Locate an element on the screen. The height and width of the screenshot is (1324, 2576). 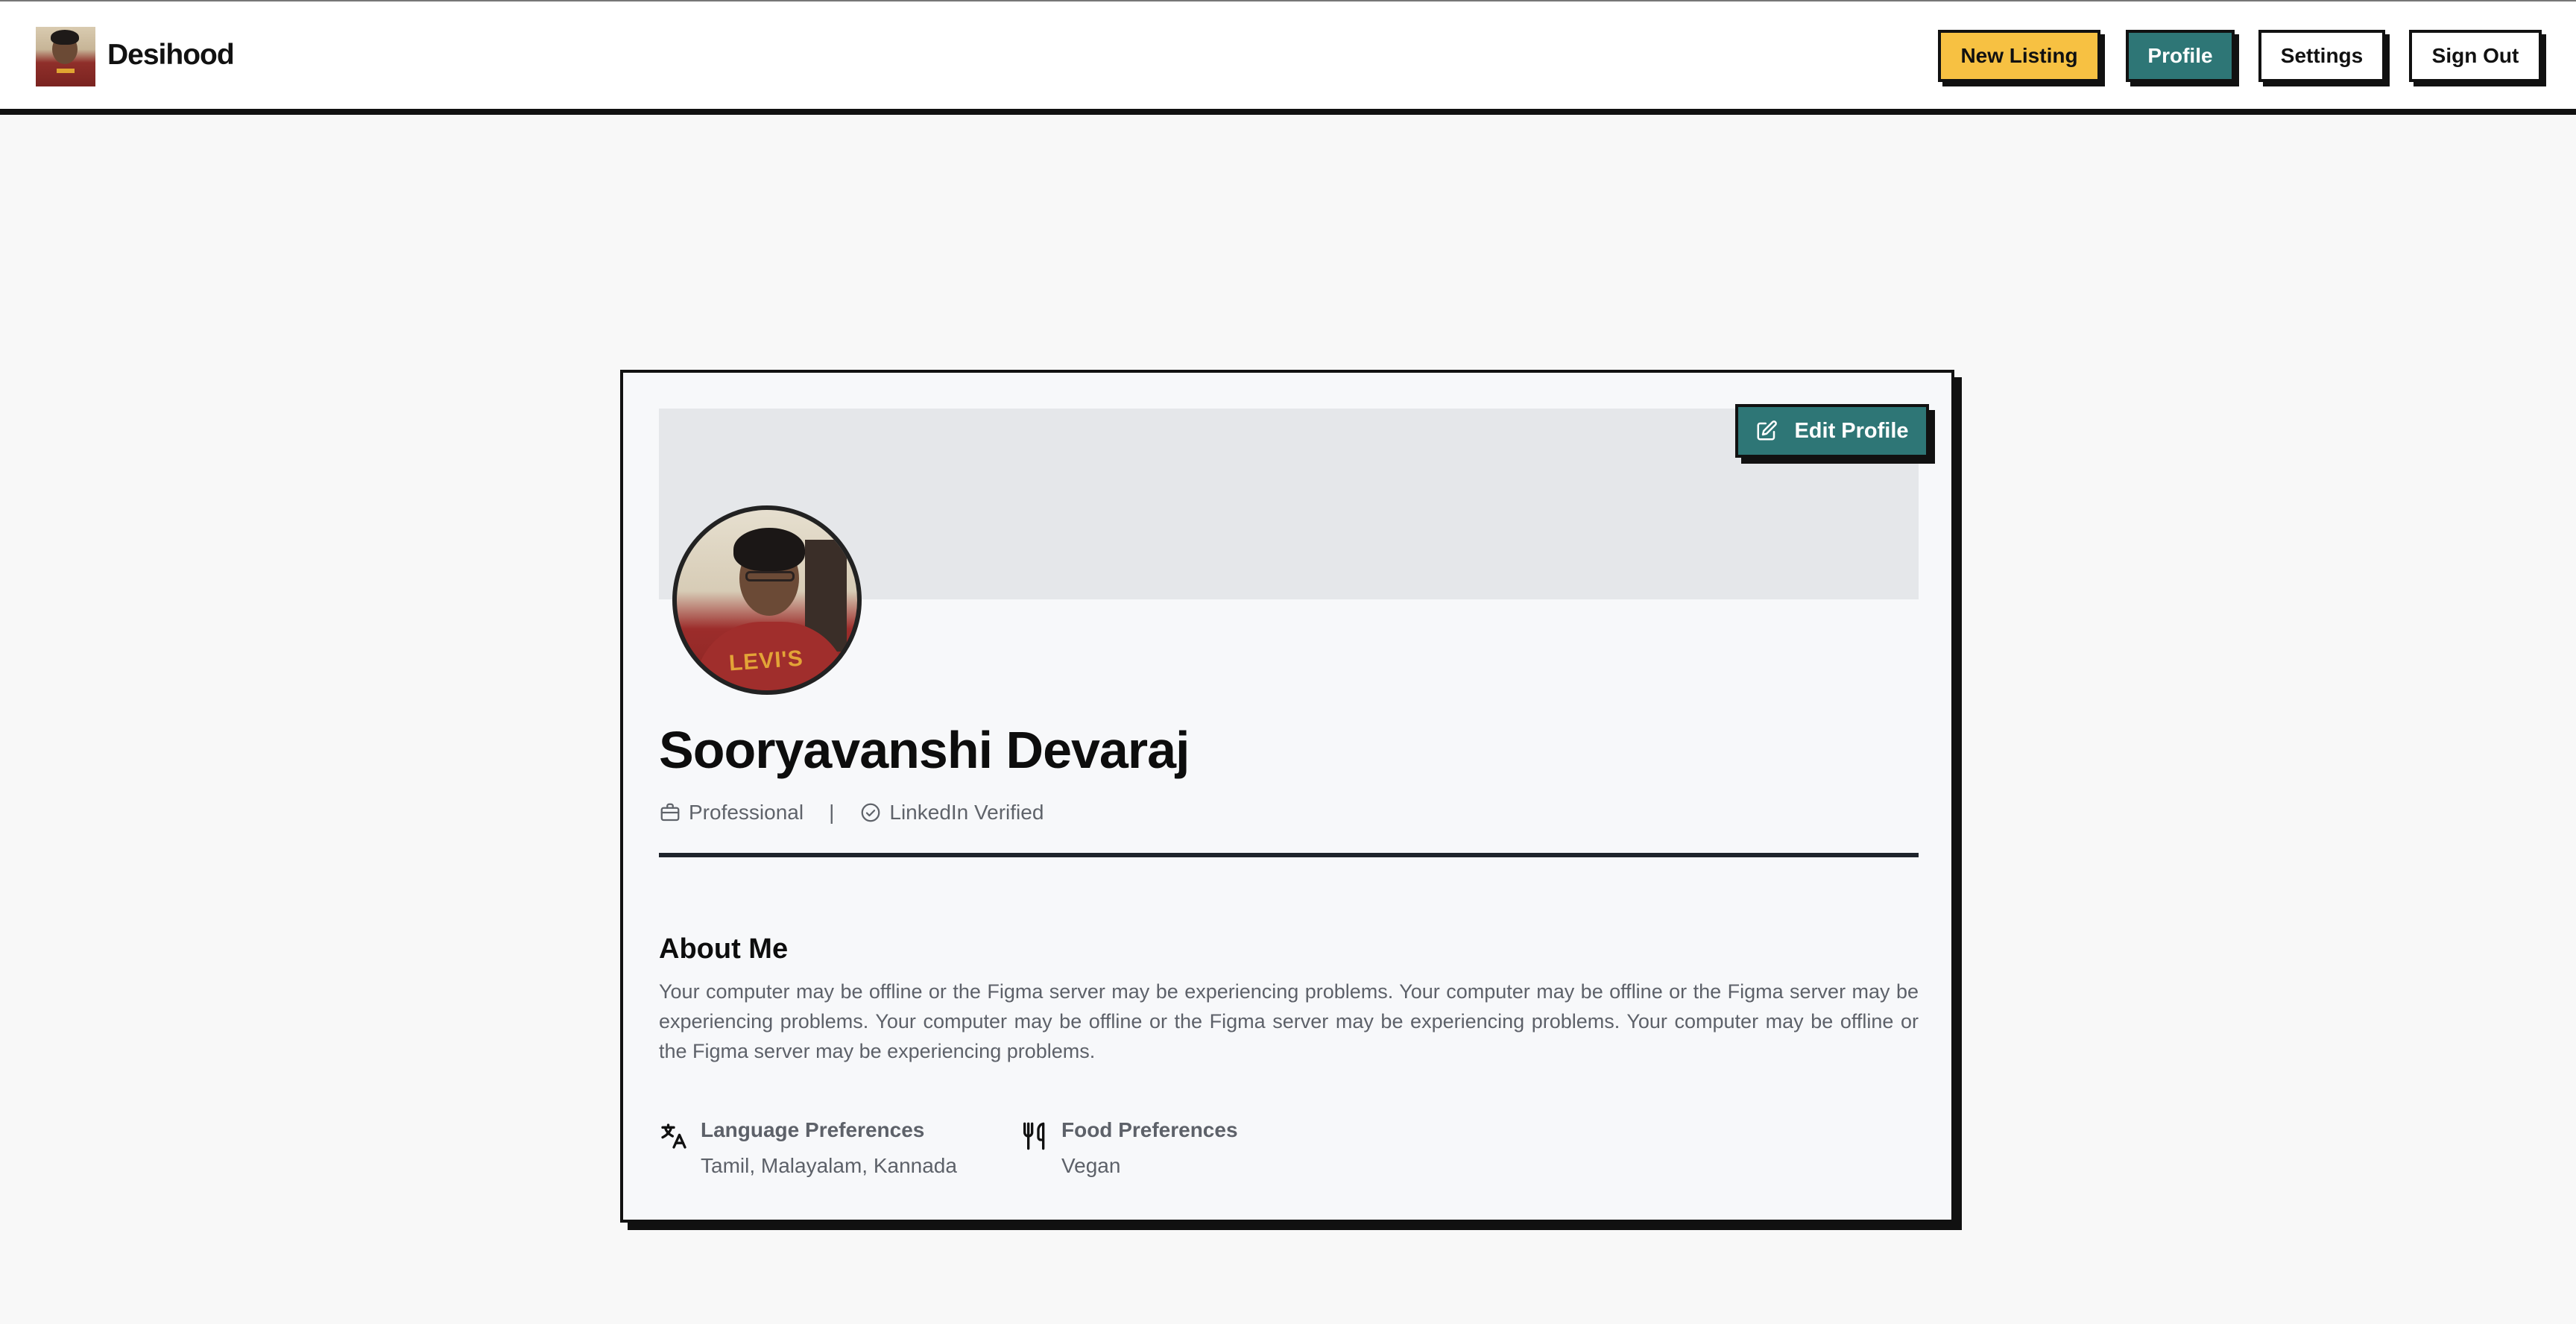
profile-button: Profile is located at coordinates (2180, 56).